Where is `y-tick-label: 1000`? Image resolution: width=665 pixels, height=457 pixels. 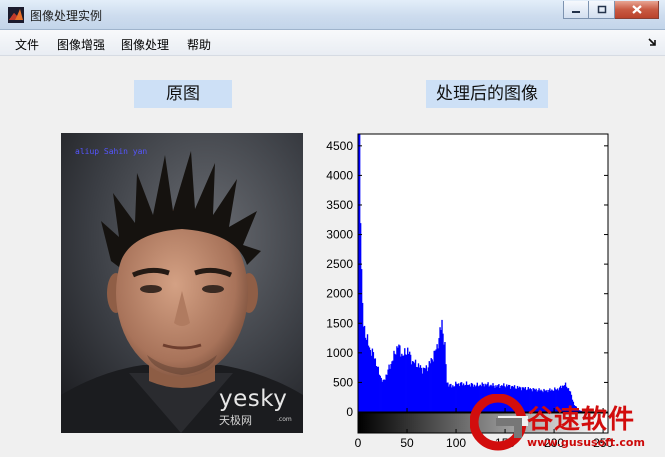 y-tick-label: 1000 is located at coordinates (339, 353).